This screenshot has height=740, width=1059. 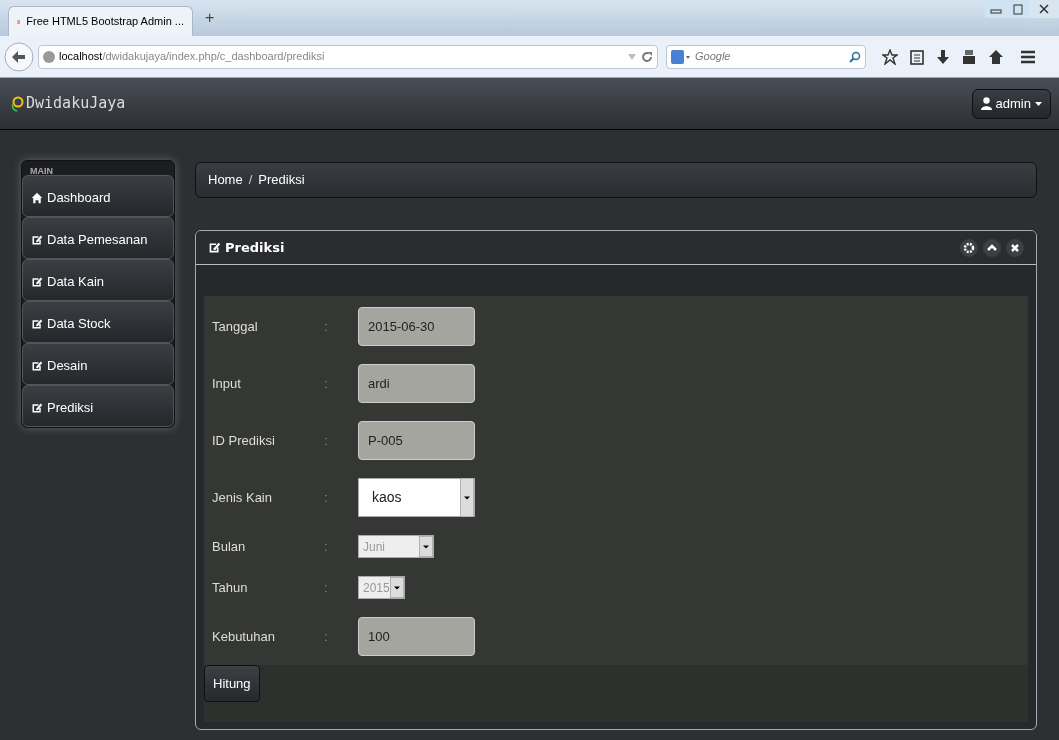 I want to click on breadcrumb-link: Home, so click(x=225, y=180).